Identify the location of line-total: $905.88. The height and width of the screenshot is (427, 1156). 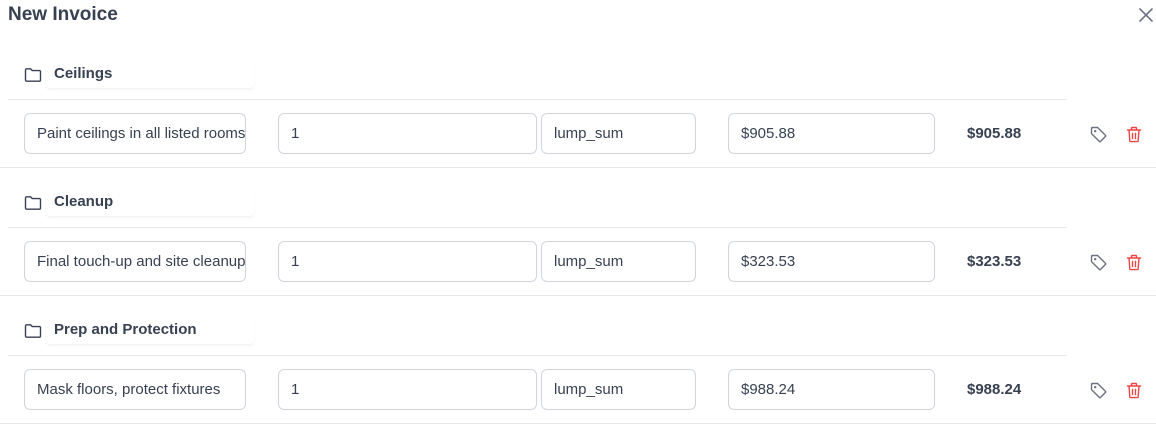
(994, 133).